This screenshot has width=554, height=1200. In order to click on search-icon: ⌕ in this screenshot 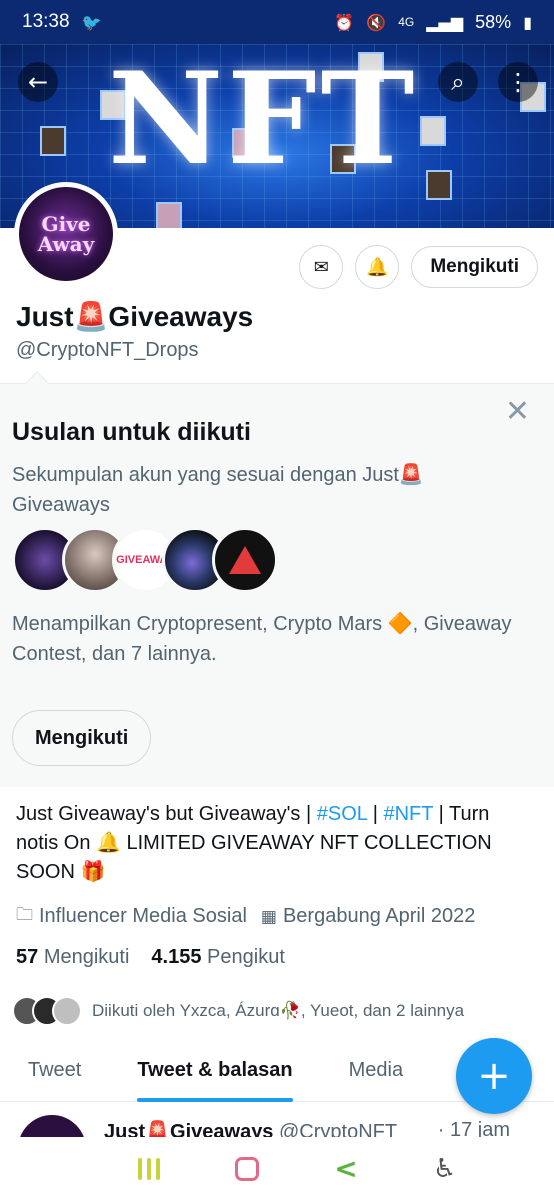, I will do `click(458, 82)`.